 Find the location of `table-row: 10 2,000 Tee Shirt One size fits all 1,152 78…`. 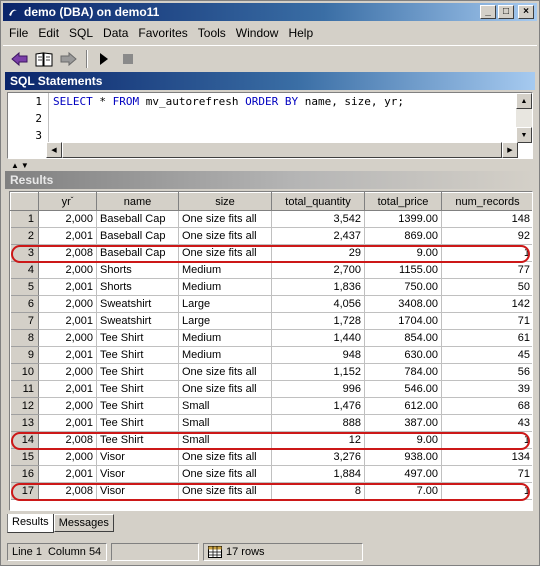

table-row: 10 2,000 Tee Shirt One size fits all 1,152 78… is located at coordinates (271, 372).